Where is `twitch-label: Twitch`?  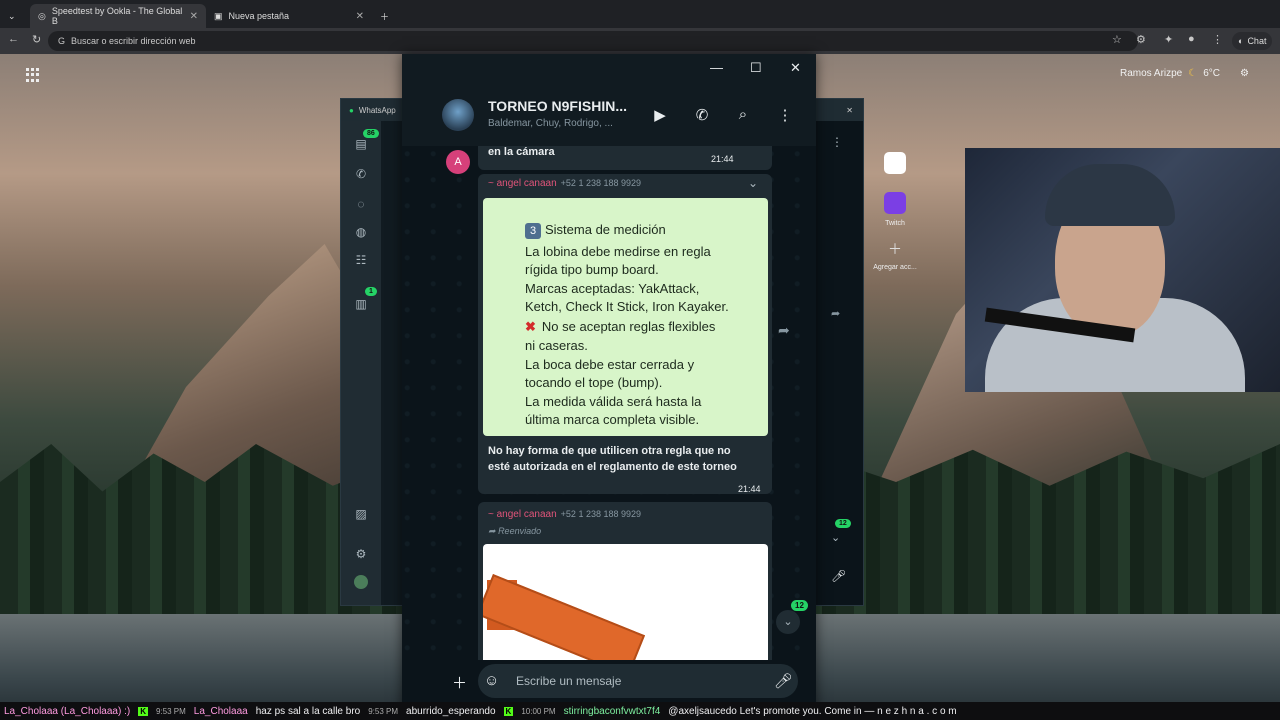 twitch-label: Twitch is located at coordinates (895, 223).